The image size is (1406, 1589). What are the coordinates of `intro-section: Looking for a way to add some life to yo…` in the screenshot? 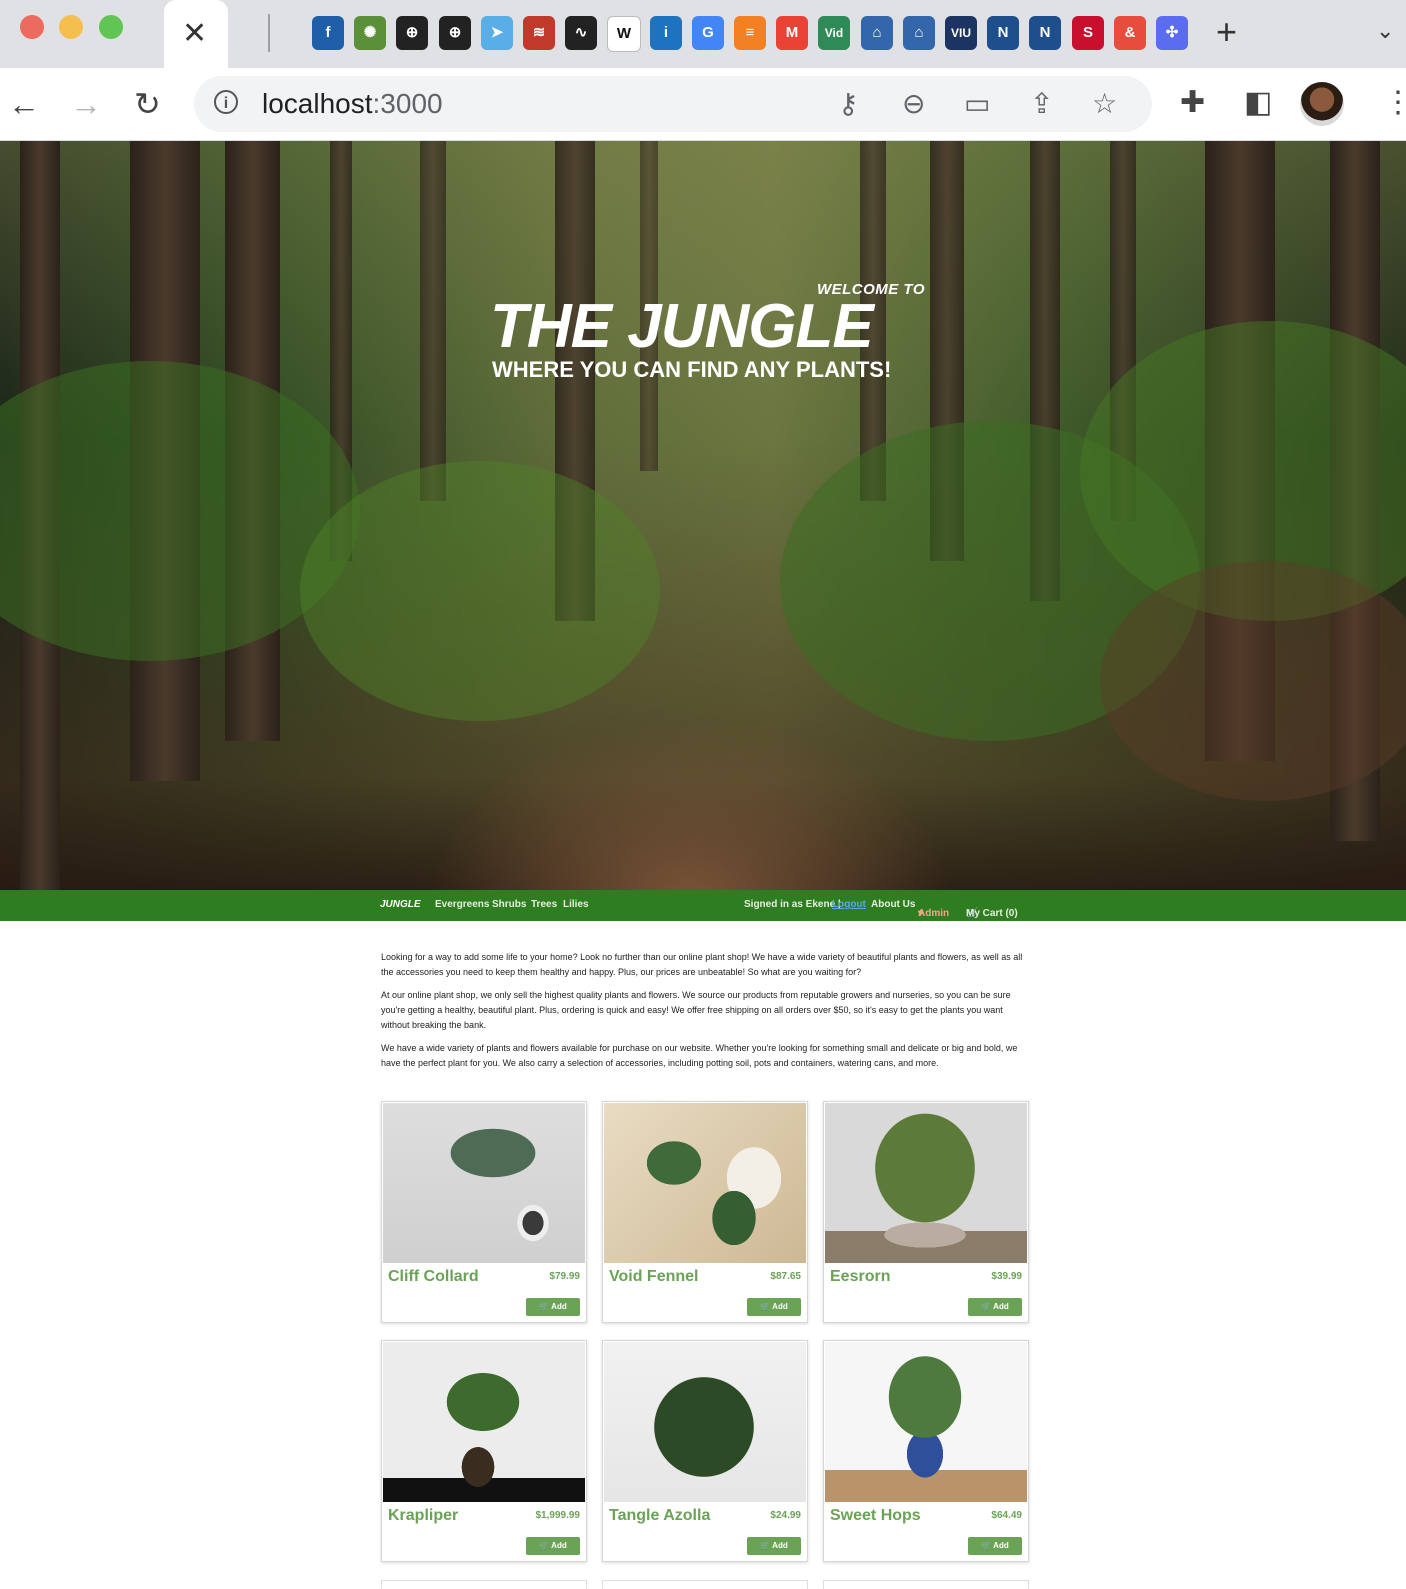 It's located at (704, 1014).